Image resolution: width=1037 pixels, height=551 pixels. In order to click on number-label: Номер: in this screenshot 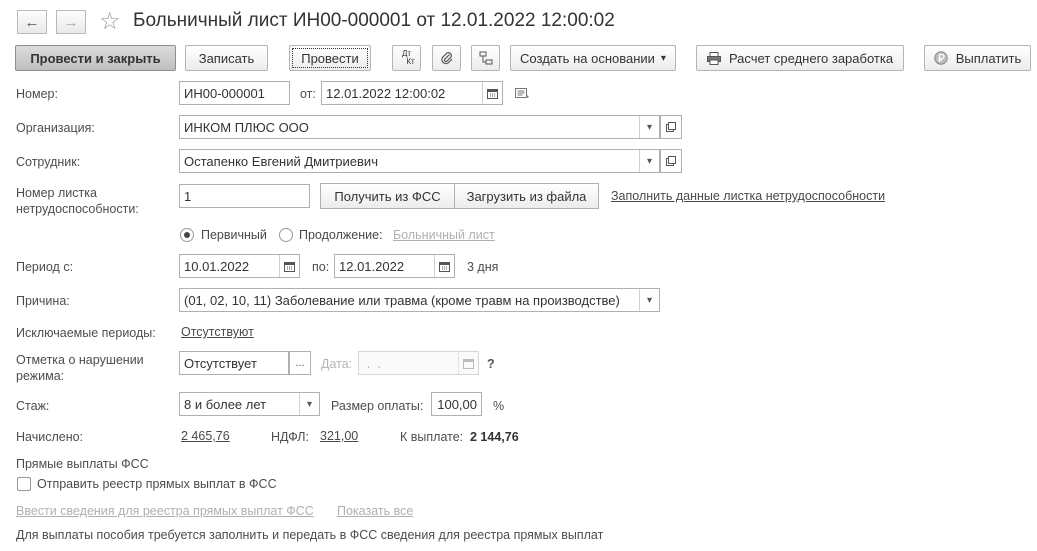, I will do `click(37, 94)`.